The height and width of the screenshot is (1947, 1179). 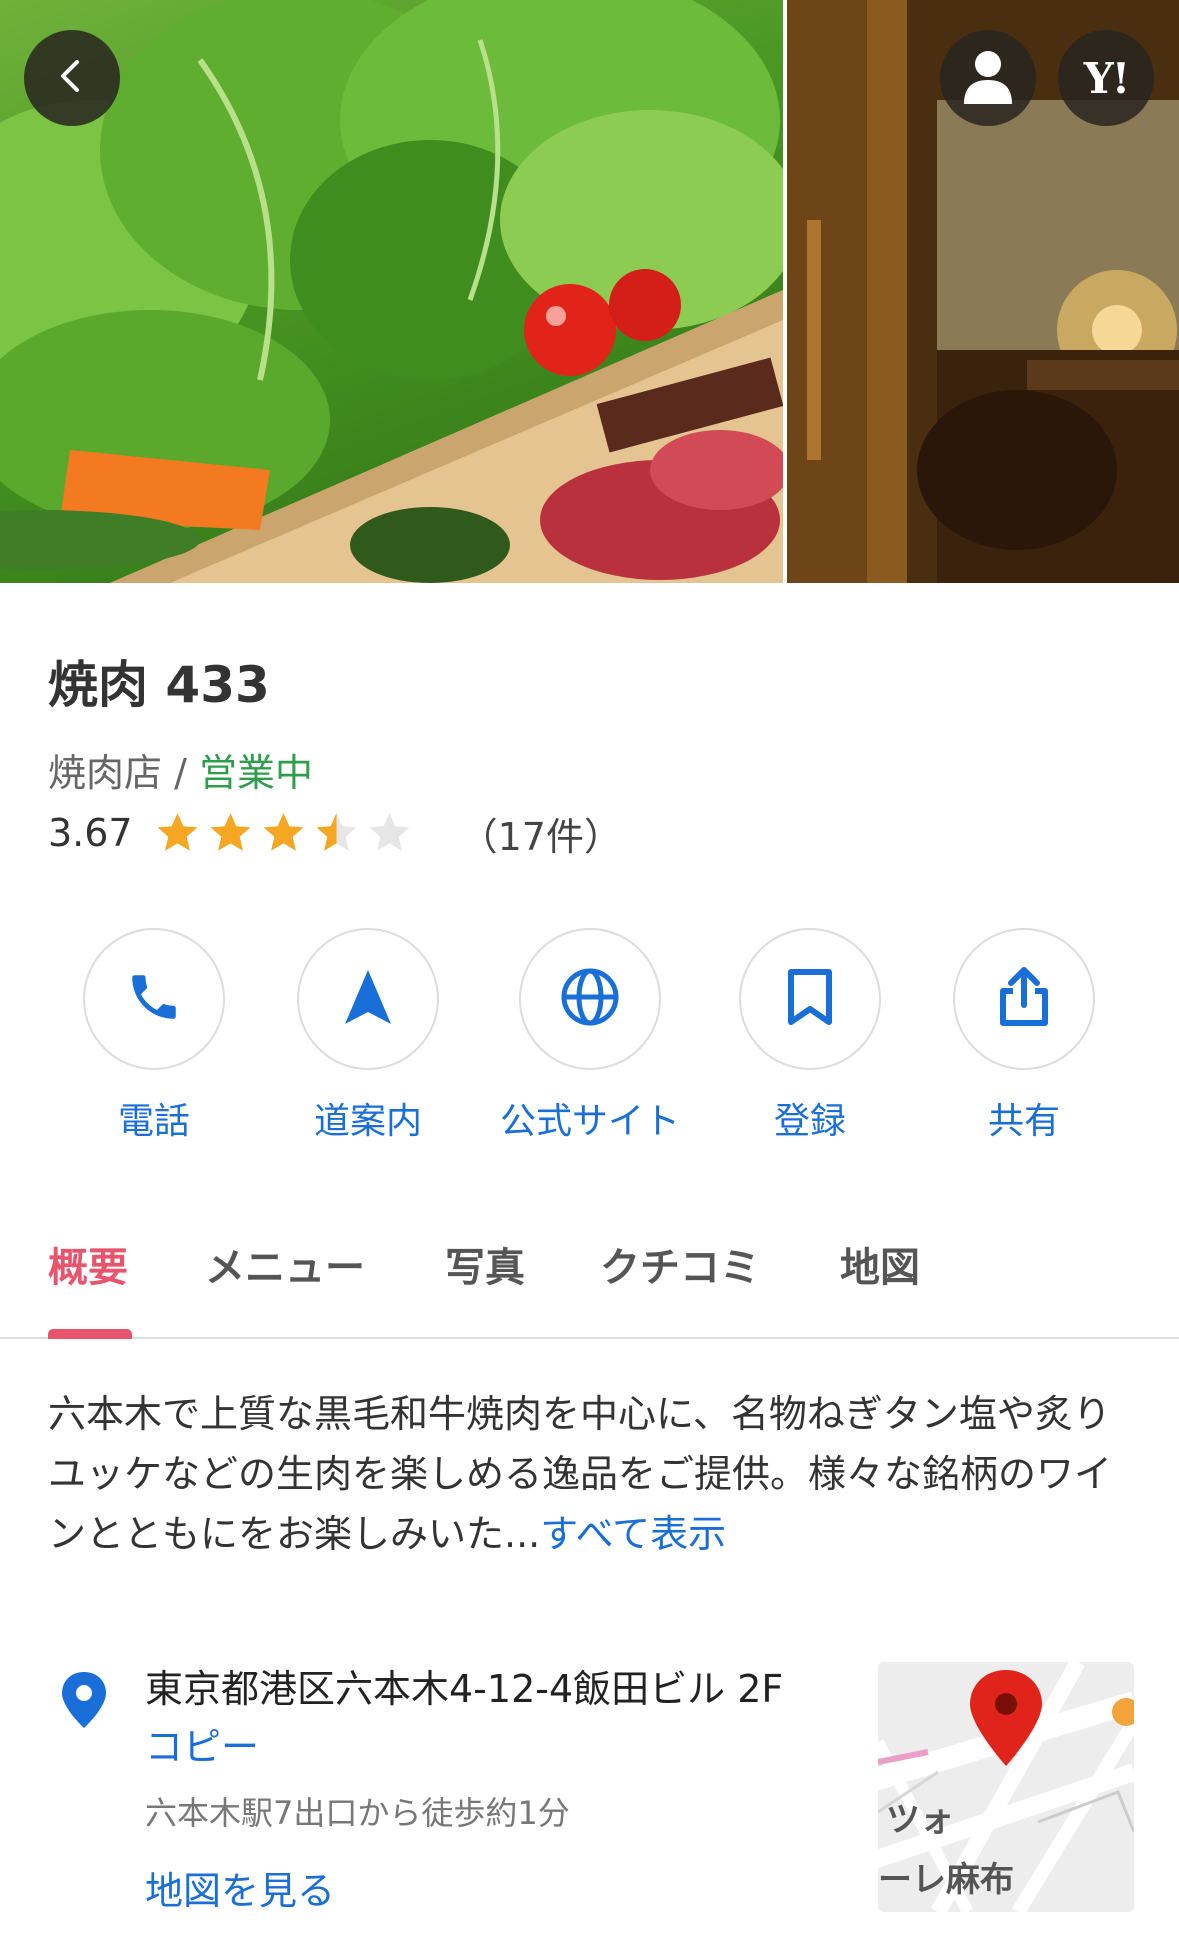 I want to click on call-button: 電話, so click(x=154, y=1036).